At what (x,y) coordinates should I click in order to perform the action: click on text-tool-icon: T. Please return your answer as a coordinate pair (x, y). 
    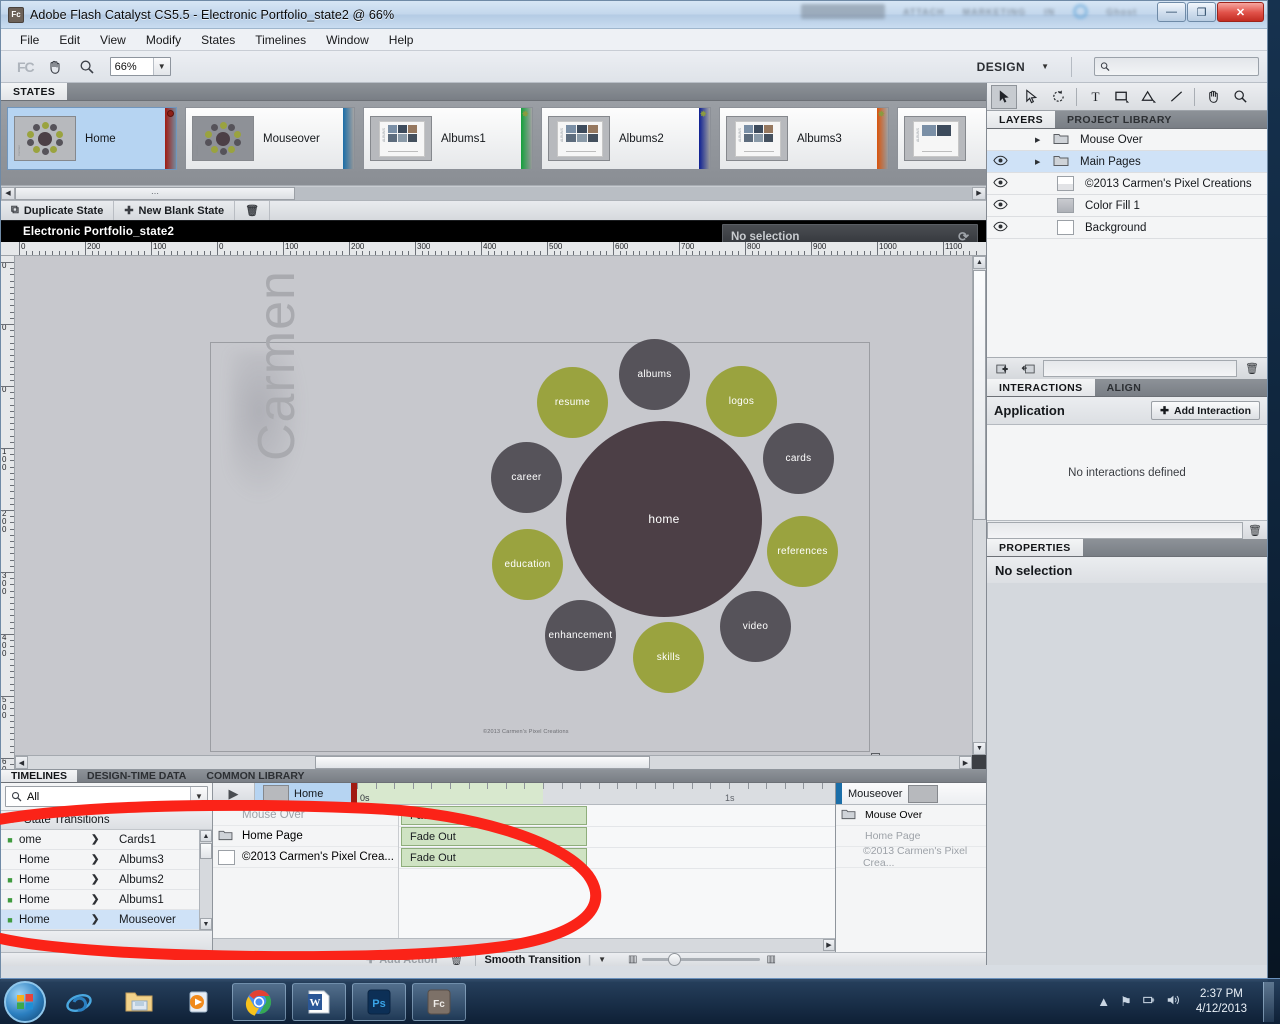
    Looking at the image, I should click on (1095, 97).